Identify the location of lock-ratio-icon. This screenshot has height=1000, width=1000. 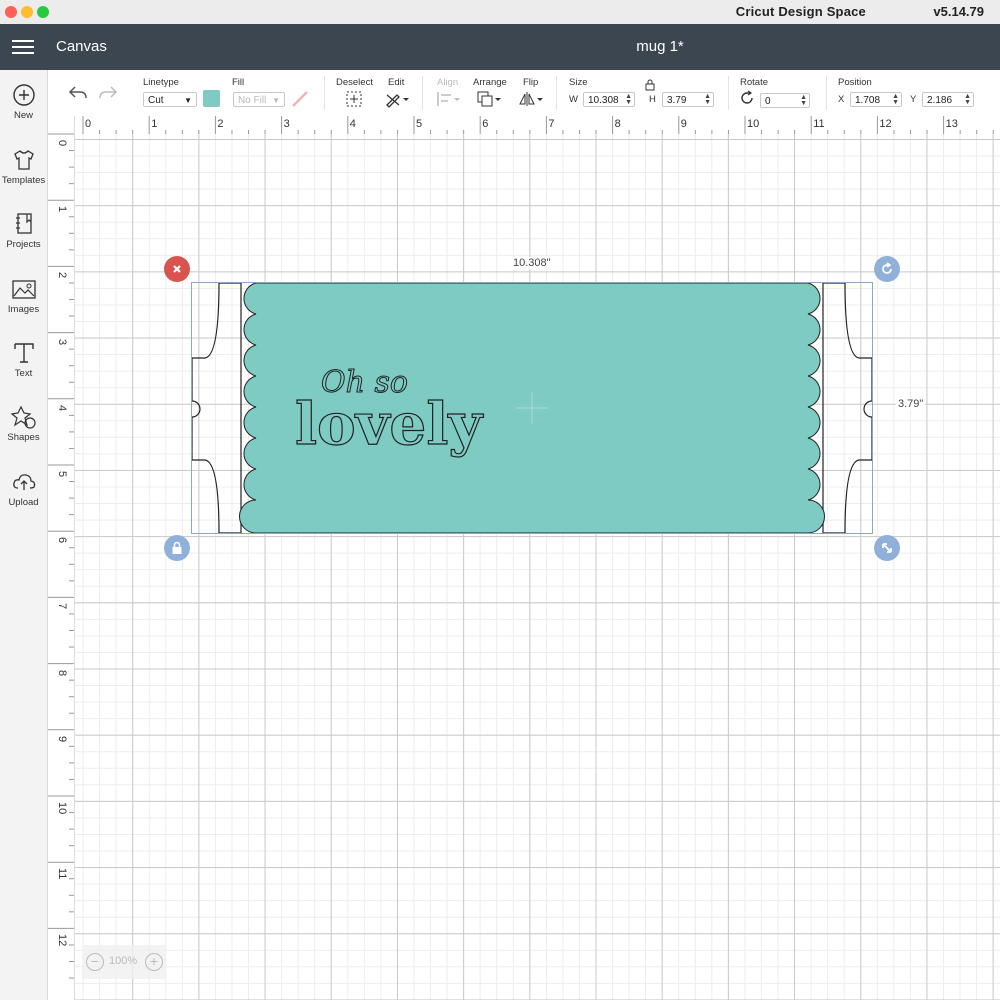
(650, 85).